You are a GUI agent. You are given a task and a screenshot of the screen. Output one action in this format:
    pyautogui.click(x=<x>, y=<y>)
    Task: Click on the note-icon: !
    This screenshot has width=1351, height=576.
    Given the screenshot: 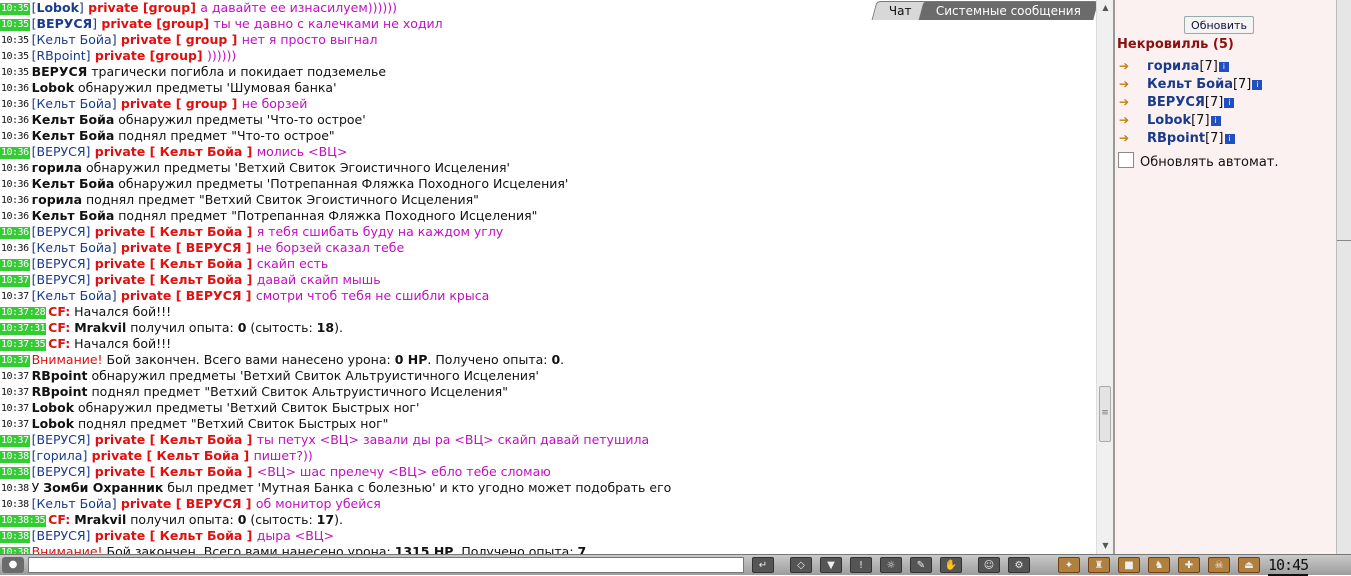 What is the action you would take?
    pyautogui.click(x=861, y=565)
    